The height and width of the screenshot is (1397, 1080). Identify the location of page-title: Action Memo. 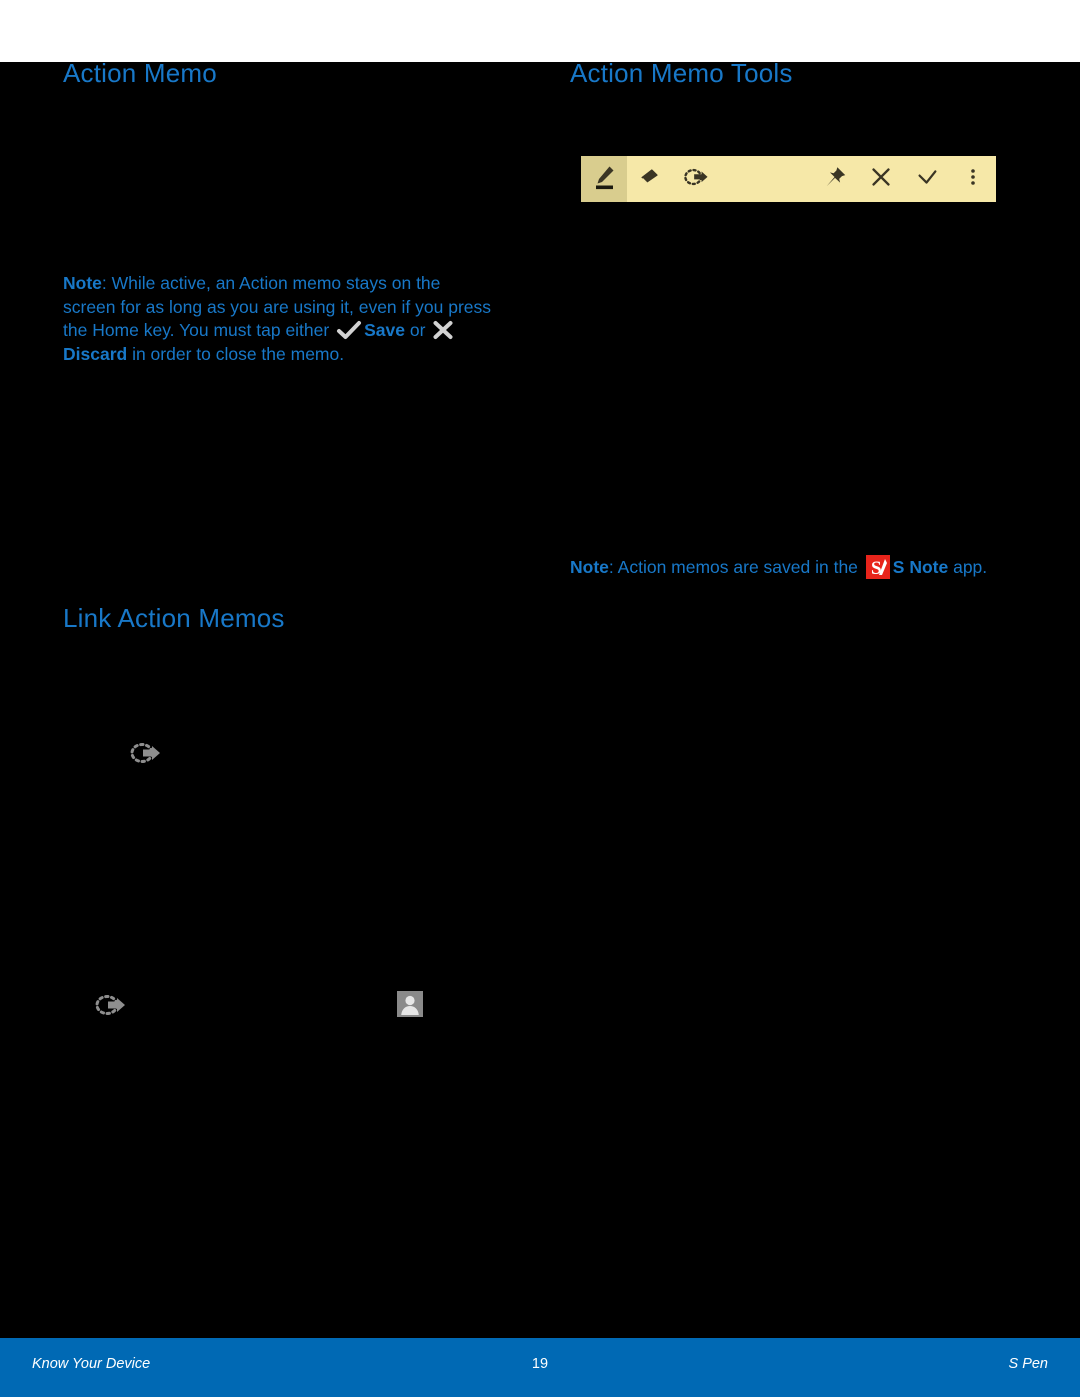
(140, 73).